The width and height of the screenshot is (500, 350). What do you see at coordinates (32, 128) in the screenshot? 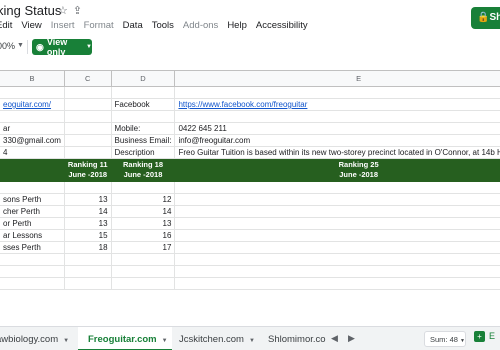
I see `cell: ar` at bounding box center [32, 128].